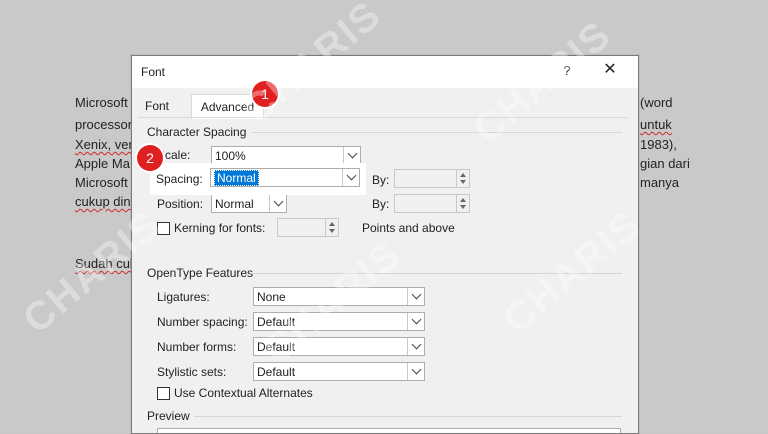 The image size is (768, 434). Describe the element at coordinates (285, 177) in the screenshot. I see `spacing-combo: Normal` at that location.